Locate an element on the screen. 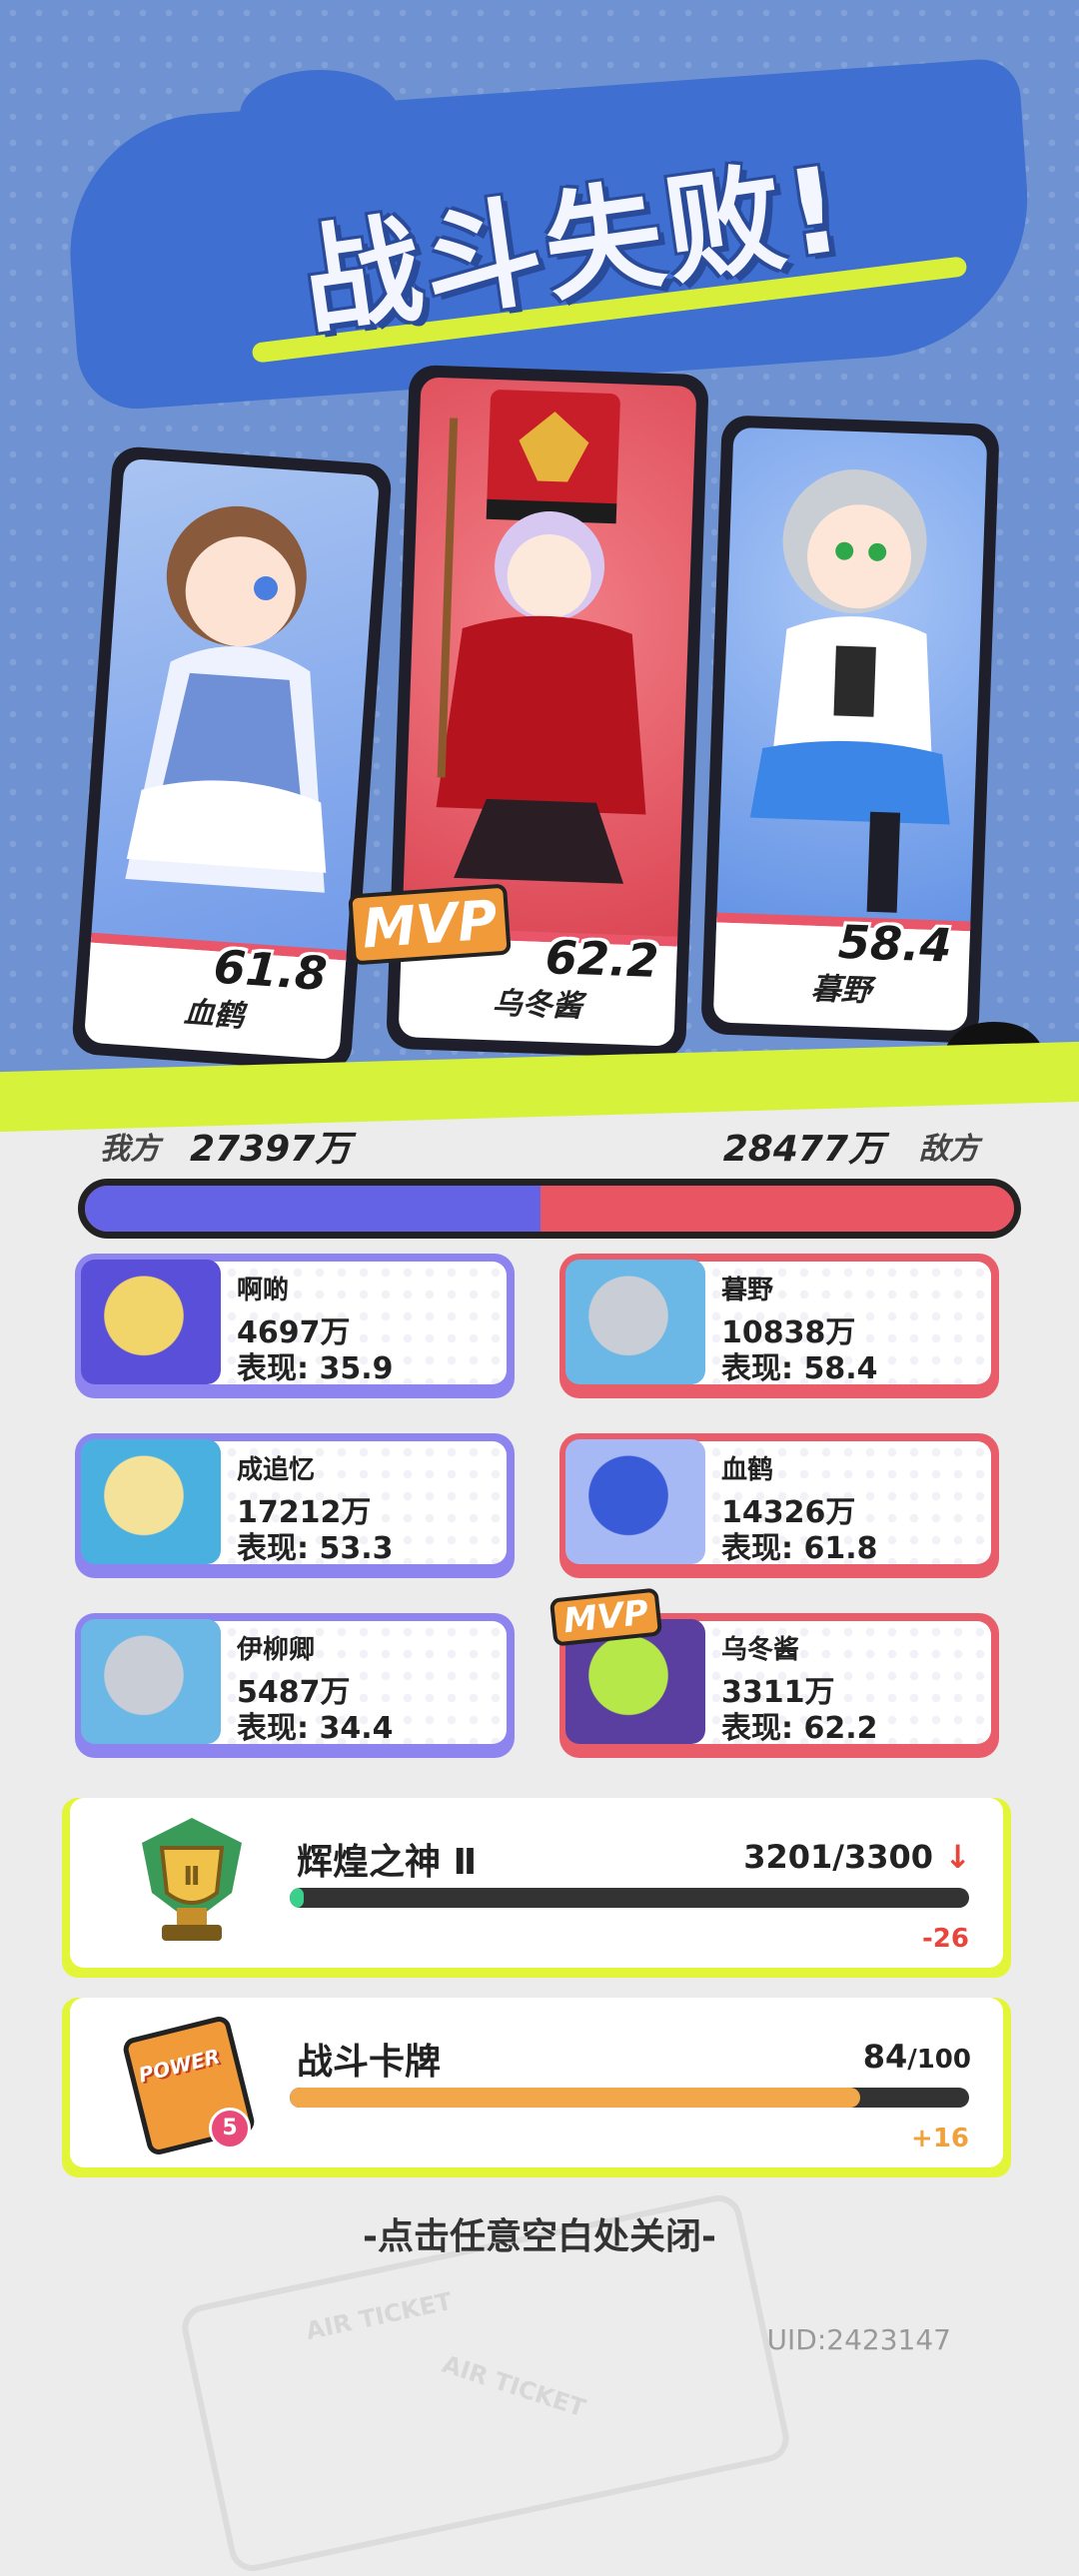 This screenshot has width=1079, height=2576. rank-points: 3201/3300 ↓ is located at coordinates (857, 1857).